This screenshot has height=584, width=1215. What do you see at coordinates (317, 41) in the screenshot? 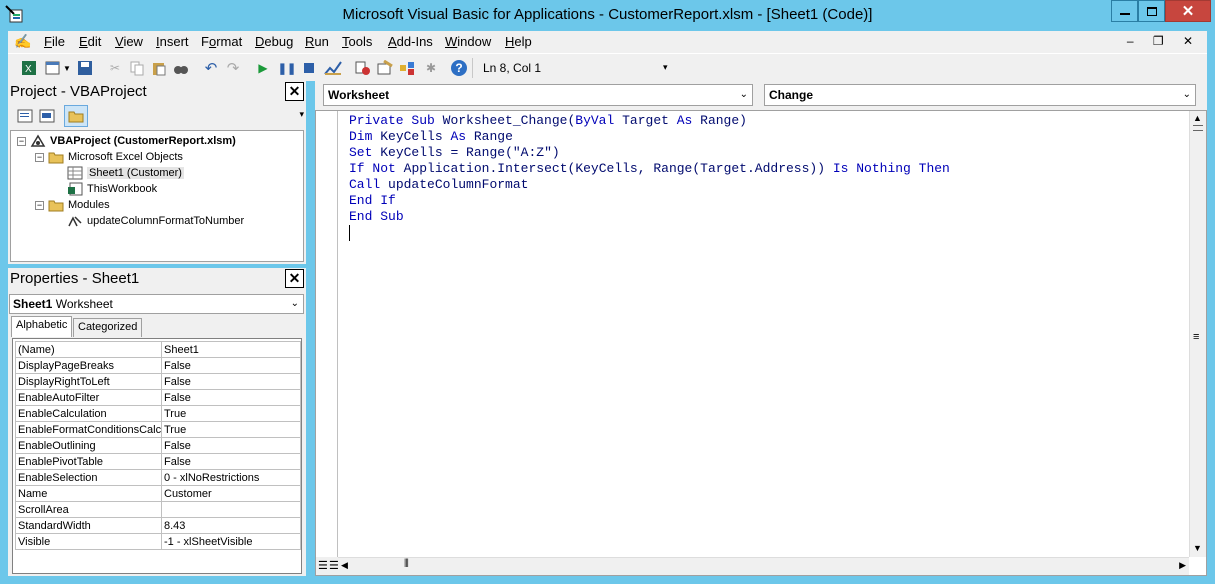
I see `menu-run: Run` at bounding box center [317, 41].